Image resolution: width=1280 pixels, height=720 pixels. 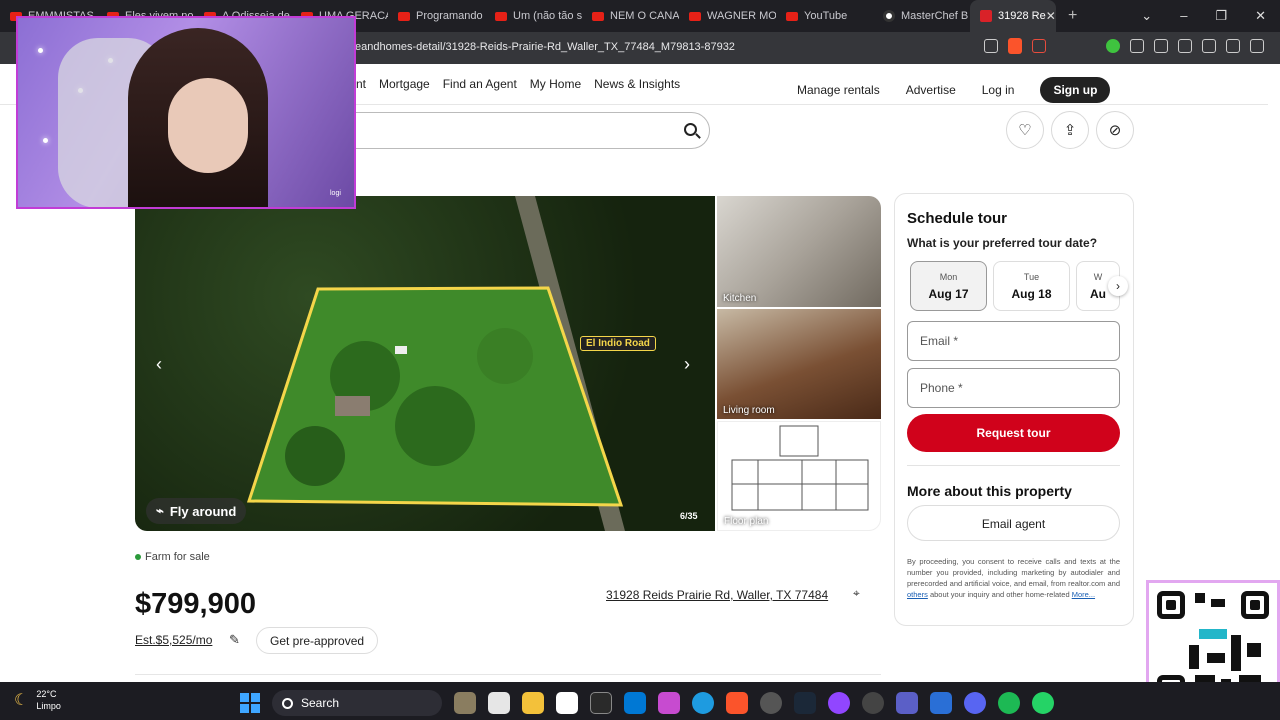 I want to click on copilot-icon, so click(x=669, y=703).